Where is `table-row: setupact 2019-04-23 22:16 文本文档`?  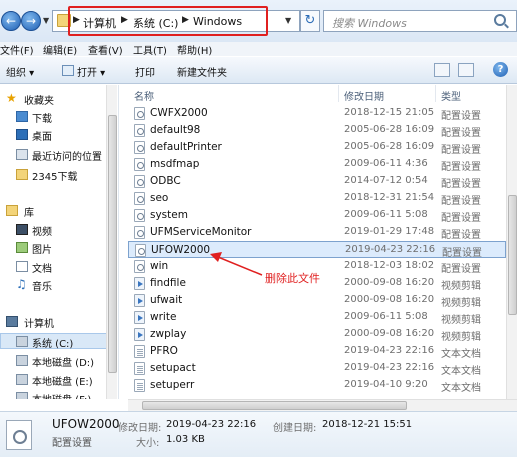 table-row: setupact 2019-04-23 22:16 文本文档 is located at coordinates (317, 368).